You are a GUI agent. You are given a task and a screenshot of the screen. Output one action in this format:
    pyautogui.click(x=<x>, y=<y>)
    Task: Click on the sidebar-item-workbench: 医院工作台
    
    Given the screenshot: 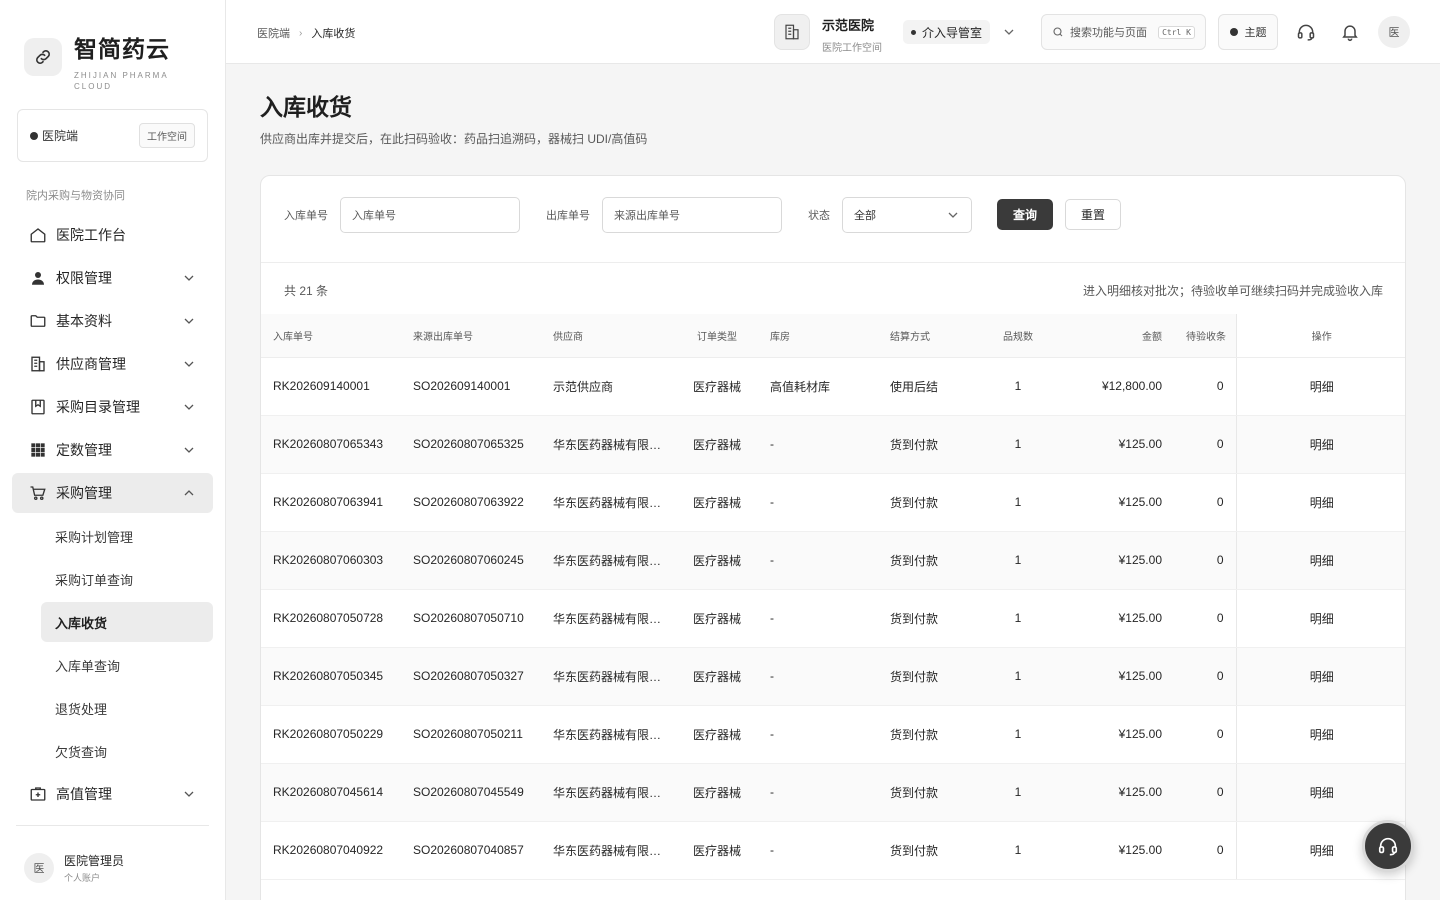 What is the action you would take?
    pyautogui.click(x=112, y=235)
    